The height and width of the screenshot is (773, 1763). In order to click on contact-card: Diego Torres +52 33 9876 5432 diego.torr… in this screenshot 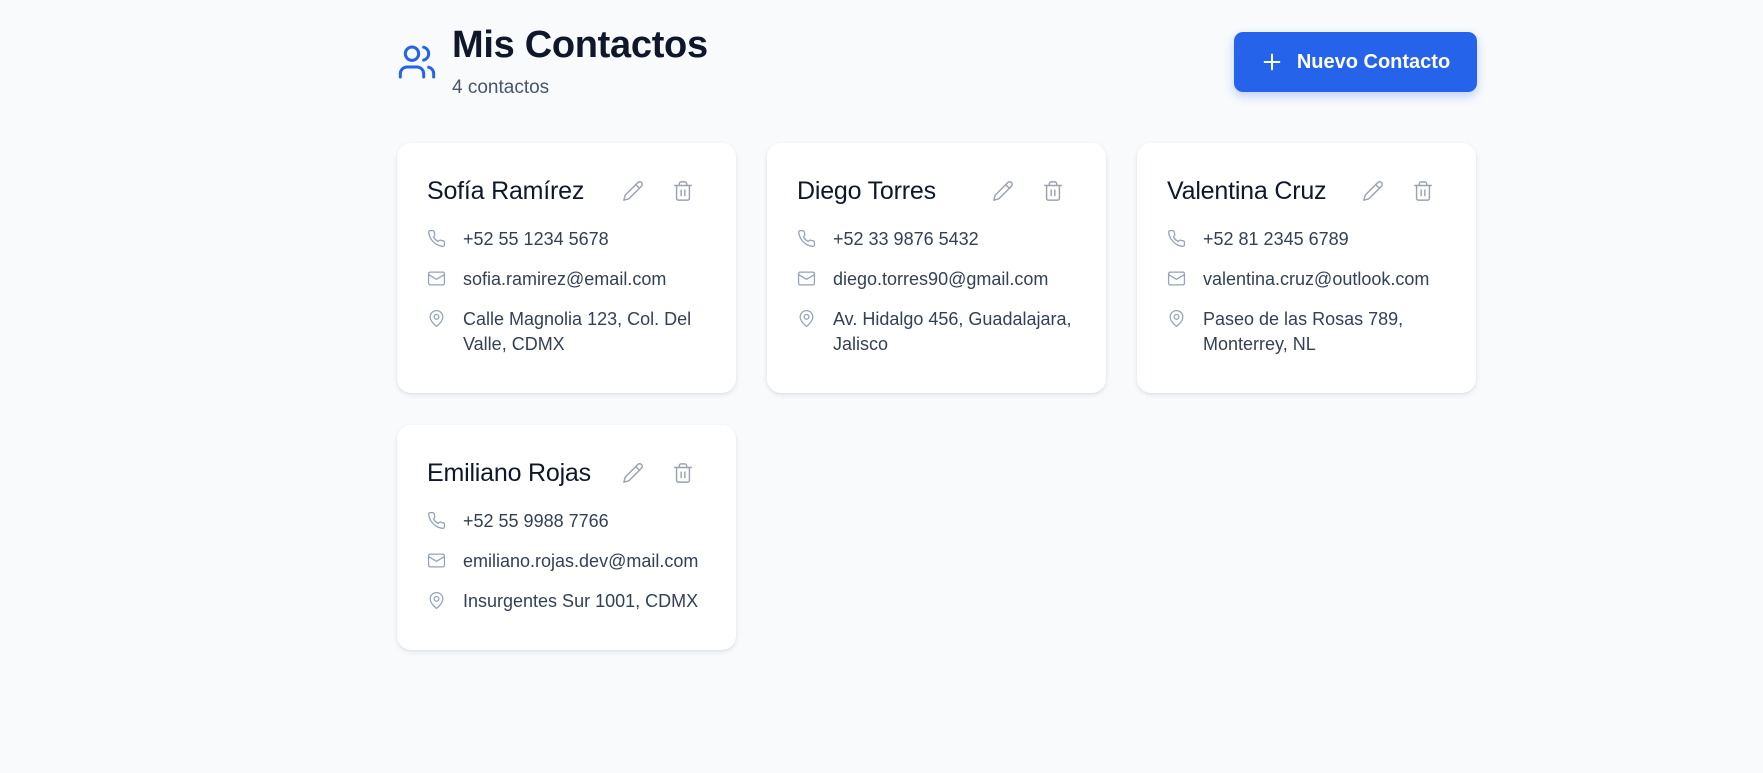, I will do `click(936, 268)`.